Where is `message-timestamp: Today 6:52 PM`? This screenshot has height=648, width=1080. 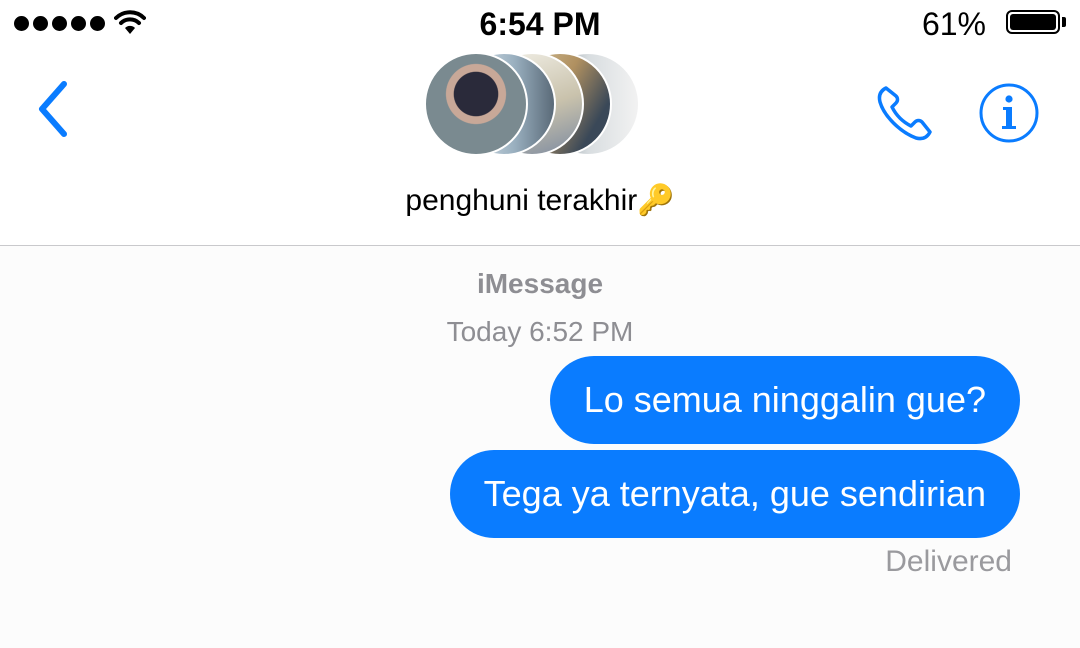 message-timestamp: Today 6:52 PM is located at coordinates (540, 331).